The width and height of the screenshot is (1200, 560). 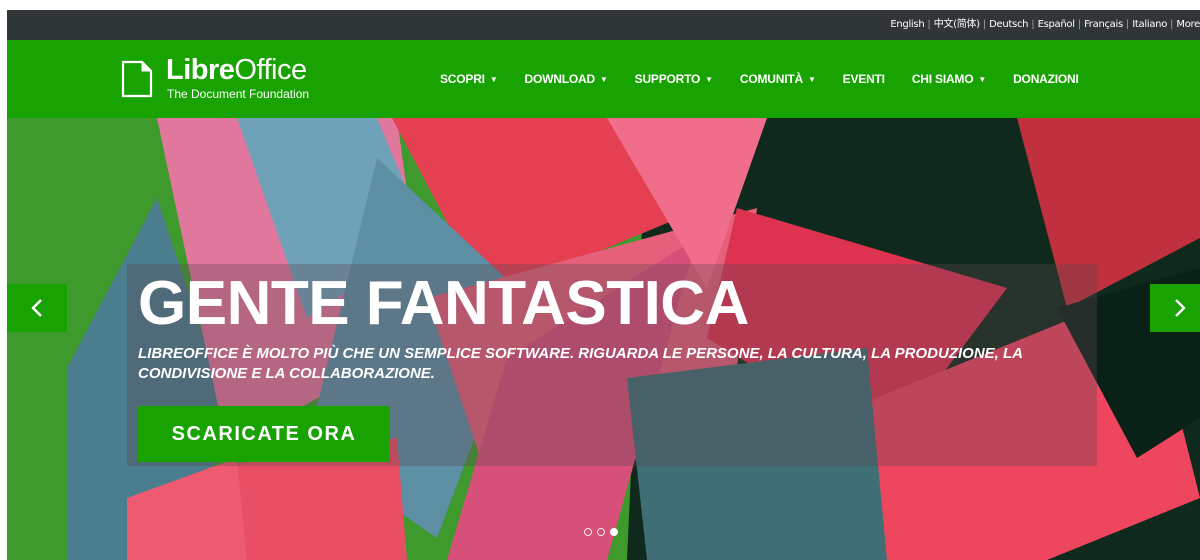 What do you see at coordinates (137, 79) in the screenshot?
I see `document-icon` at bounding box center [137, 79].